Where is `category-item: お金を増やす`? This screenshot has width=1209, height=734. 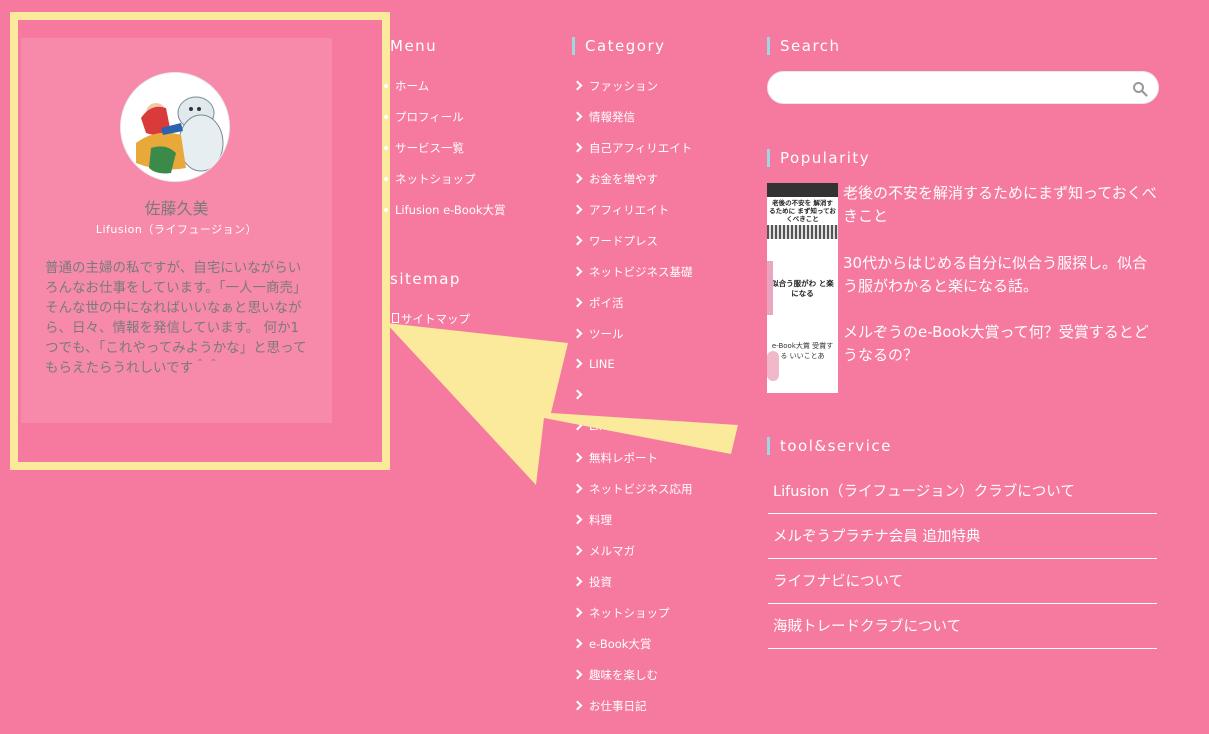
category-item: お金を増やす is located at coordinates (615, 179).